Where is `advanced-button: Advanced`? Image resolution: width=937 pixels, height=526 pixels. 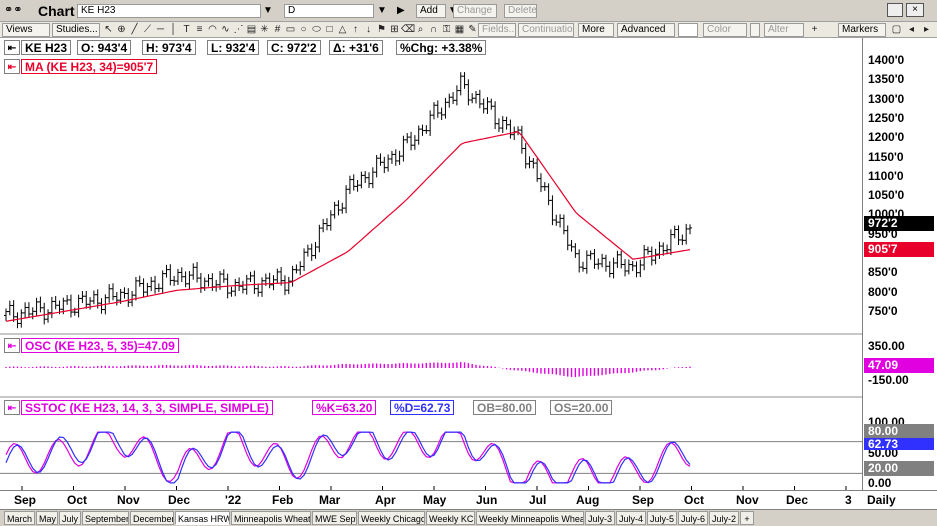
advanced-button: Advanced is located at coordinates (646, 30).